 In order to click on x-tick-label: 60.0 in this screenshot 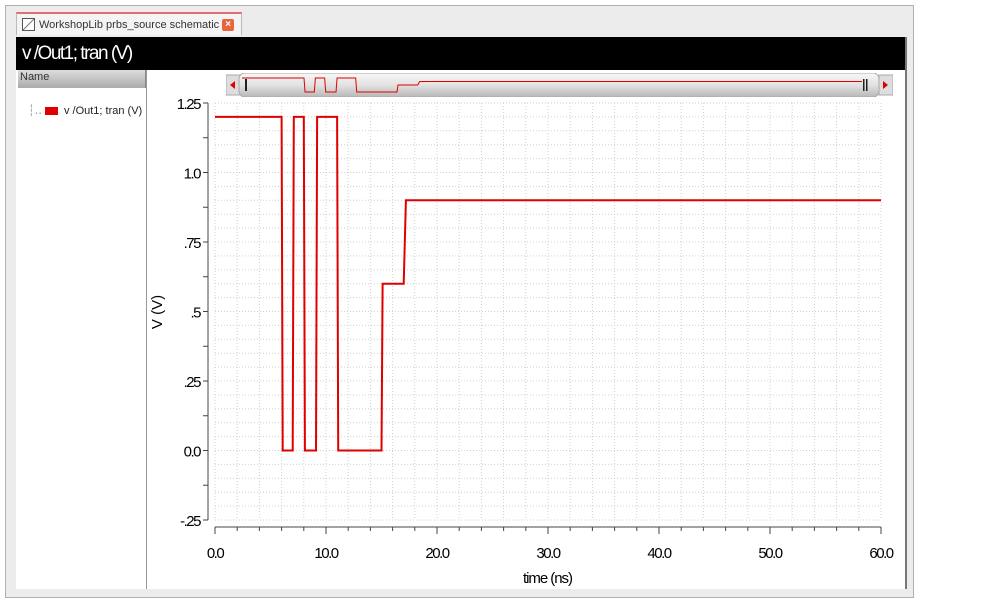, I will do `click(881, 553)`.